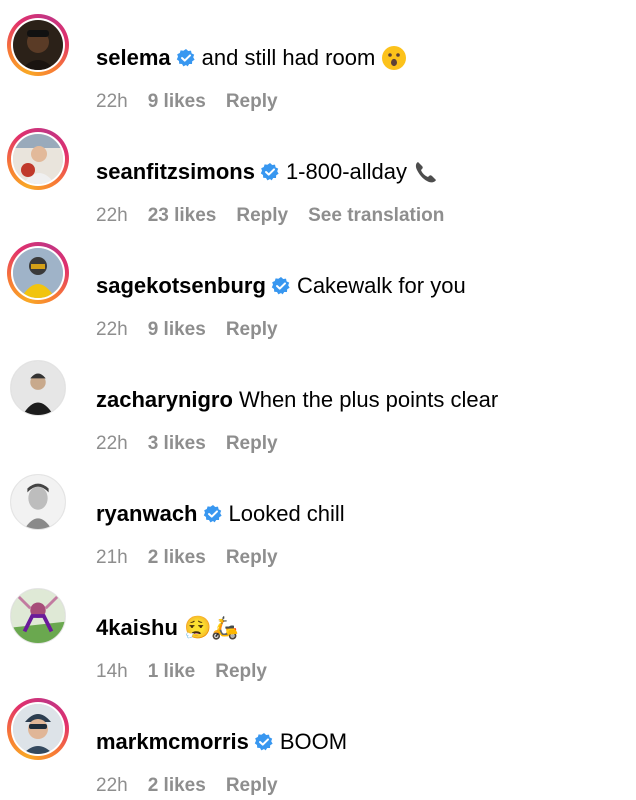 This screenshot has height=800, width=636. I want to click on comment-text: BOOM, so click(313, 741).